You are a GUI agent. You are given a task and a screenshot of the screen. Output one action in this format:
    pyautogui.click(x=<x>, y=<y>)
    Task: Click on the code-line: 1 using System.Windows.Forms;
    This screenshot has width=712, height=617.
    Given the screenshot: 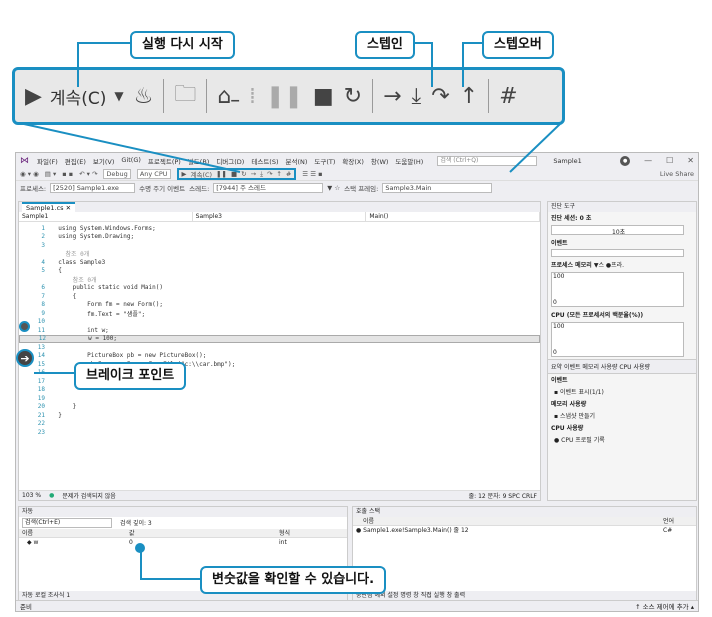 What is the action you would take?
    pyautogui.click(x=279, y=228)
    